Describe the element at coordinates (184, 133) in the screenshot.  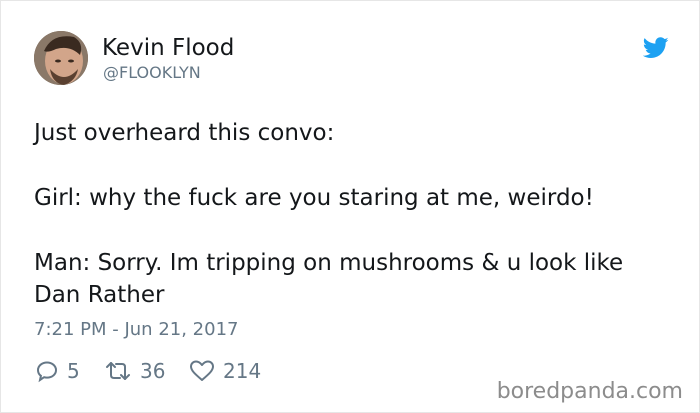
I see `tweet-line: Just overheard this convo:` at that location.